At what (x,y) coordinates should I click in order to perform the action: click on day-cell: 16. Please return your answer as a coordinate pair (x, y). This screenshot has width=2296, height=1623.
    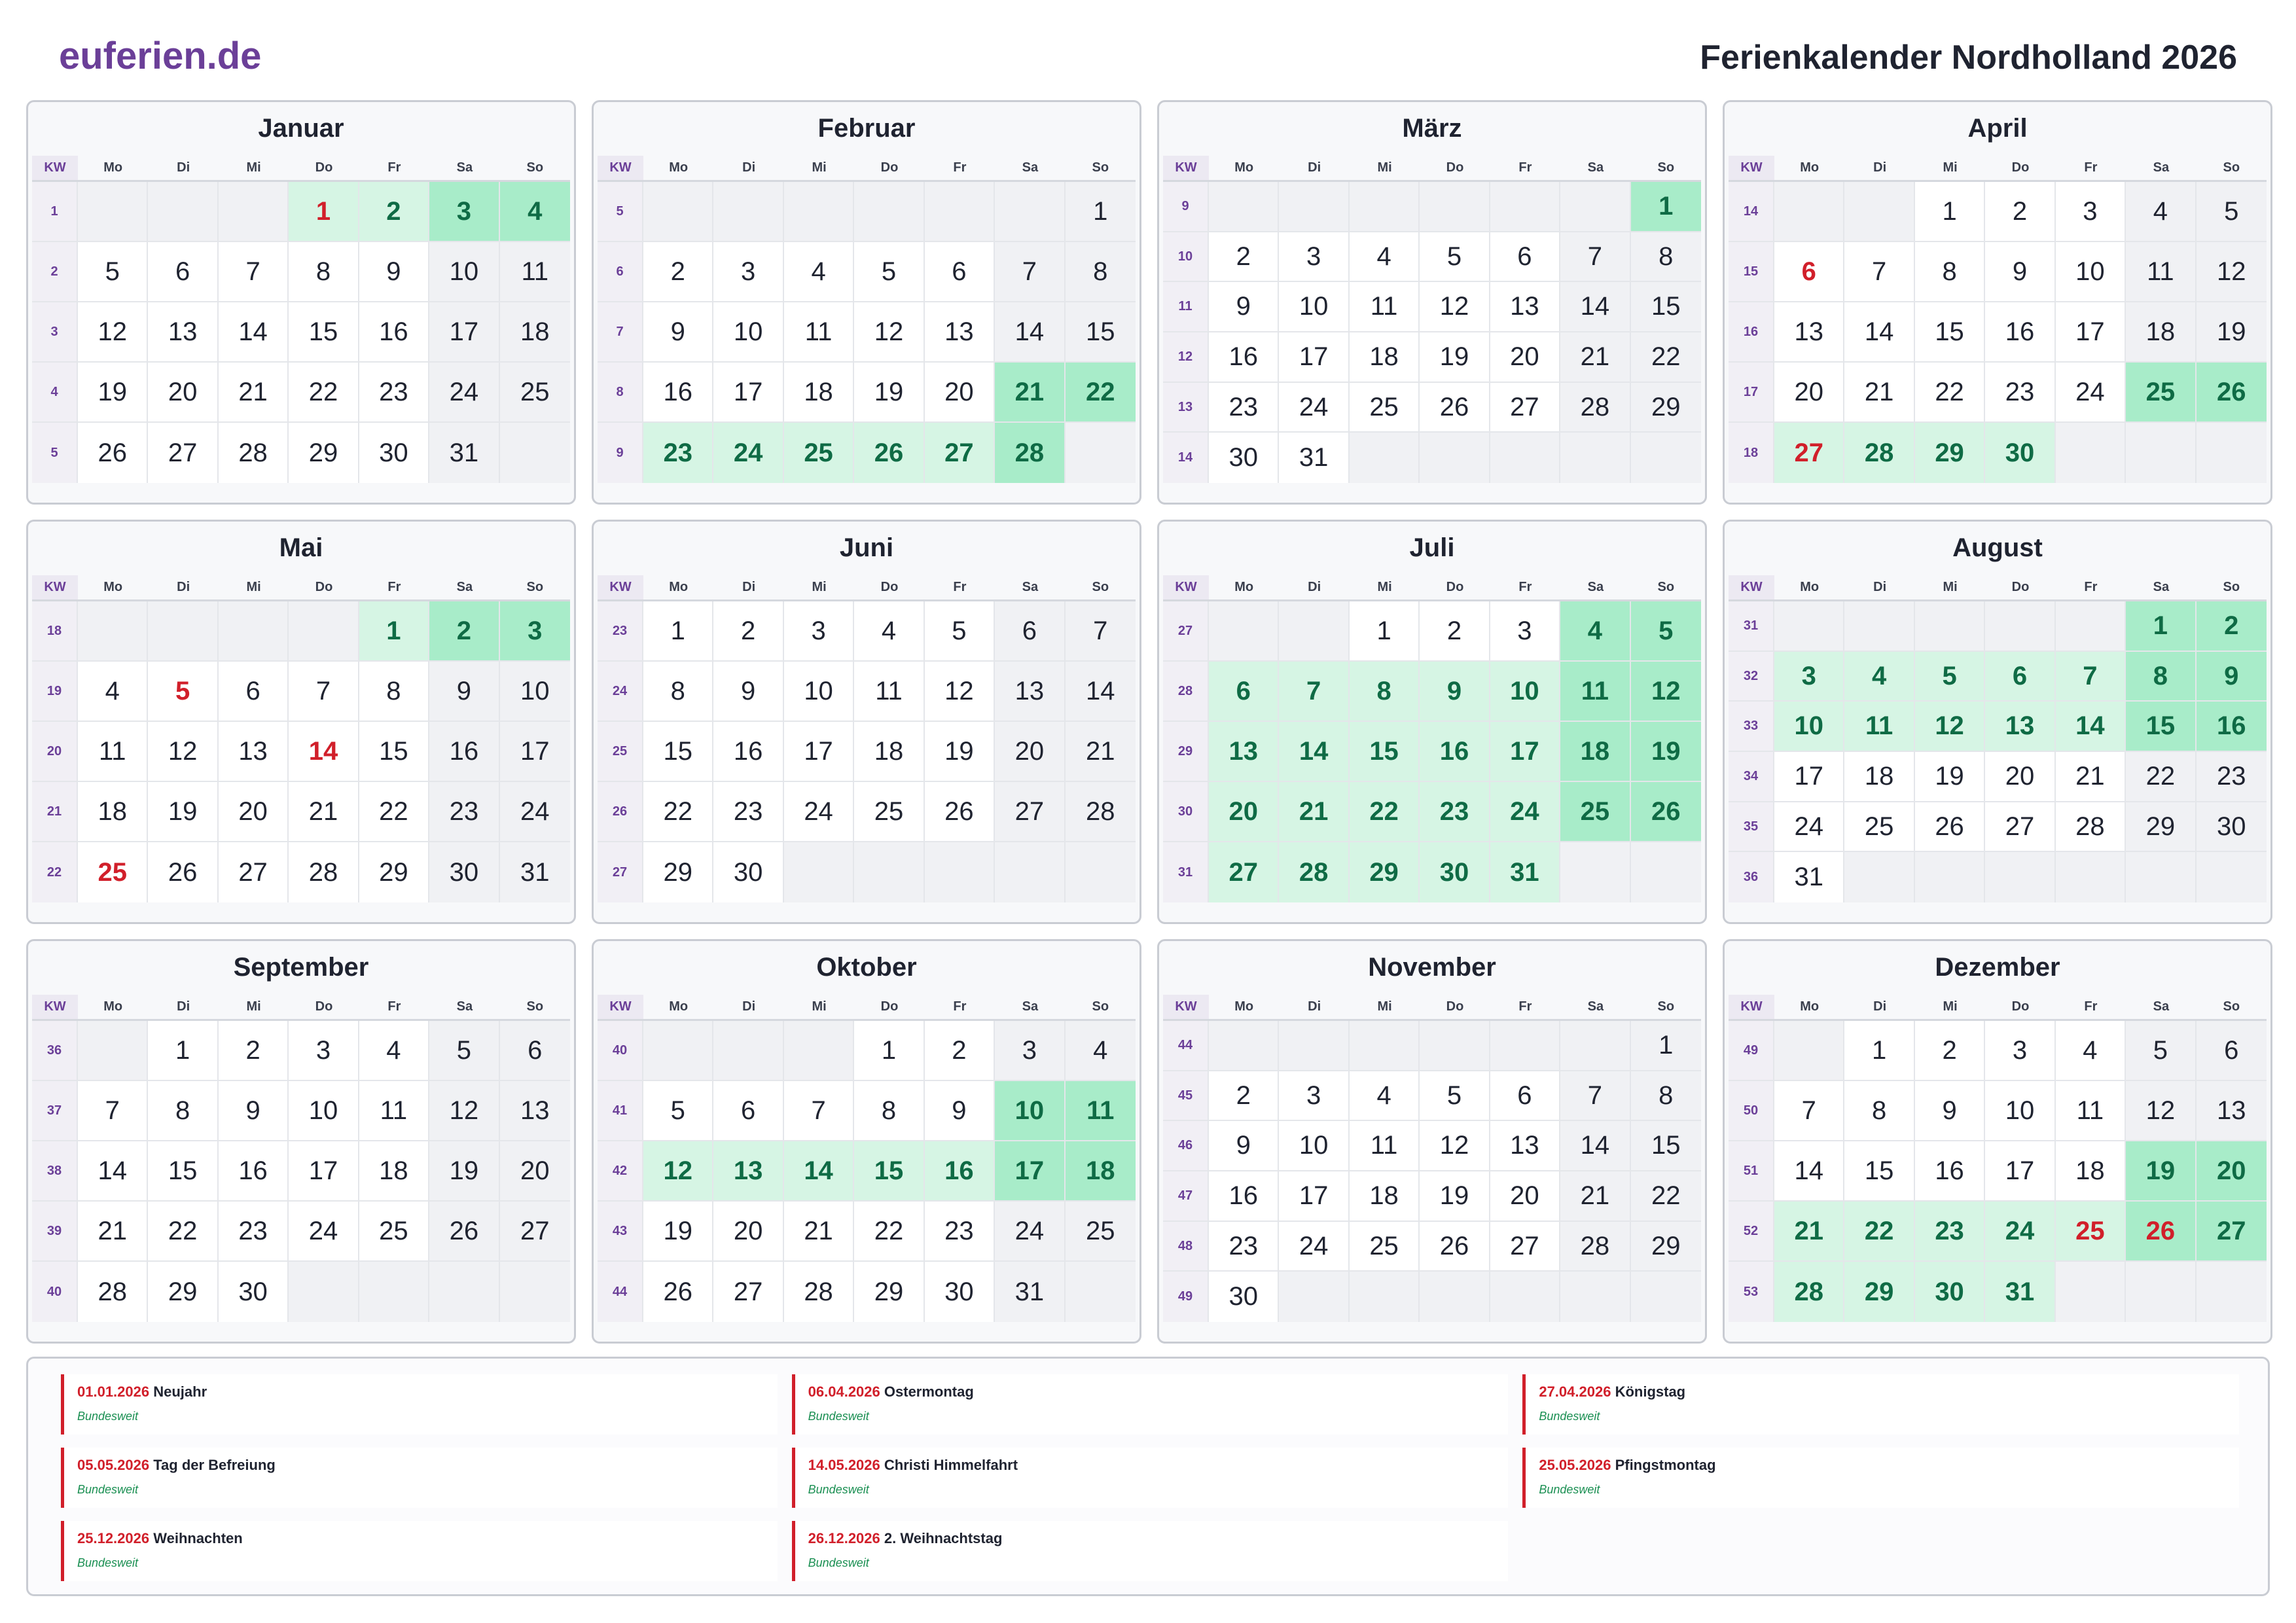
    Looking at the image, I should click on (394, 333).